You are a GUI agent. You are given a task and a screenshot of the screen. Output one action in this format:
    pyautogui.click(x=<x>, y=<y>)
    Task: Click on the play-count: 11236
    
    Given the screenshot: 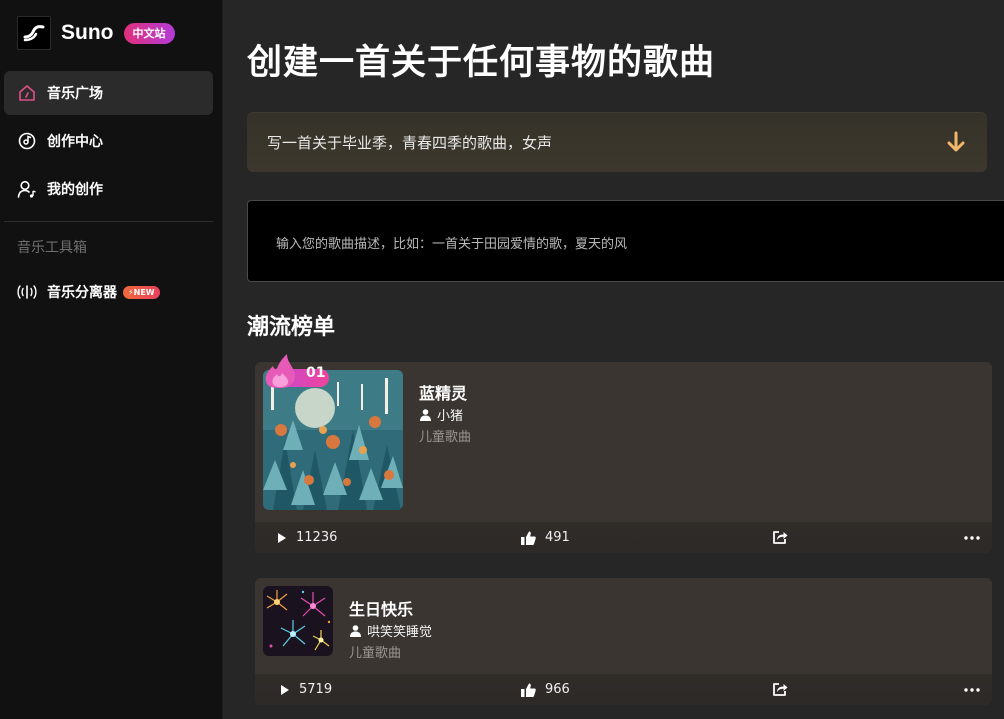 What is the action you would take?
    pyautogui.click(x=317, y=537)
    